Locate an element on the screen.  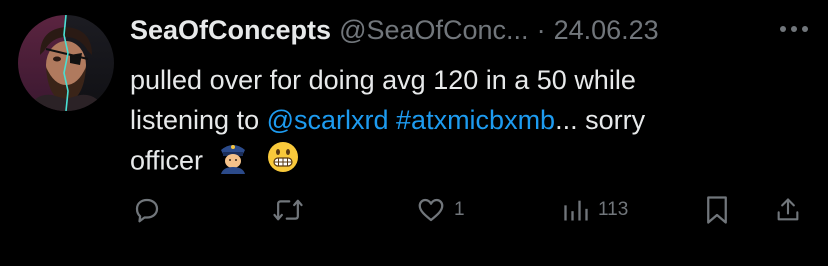
views-count: 113 is located at coordinates (613, 209).